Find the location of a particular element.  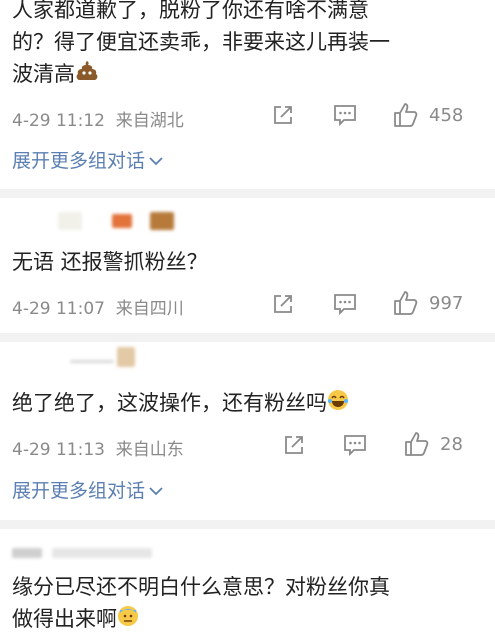

comment-location: 来自湖北 is located at coordinates (149, 121).